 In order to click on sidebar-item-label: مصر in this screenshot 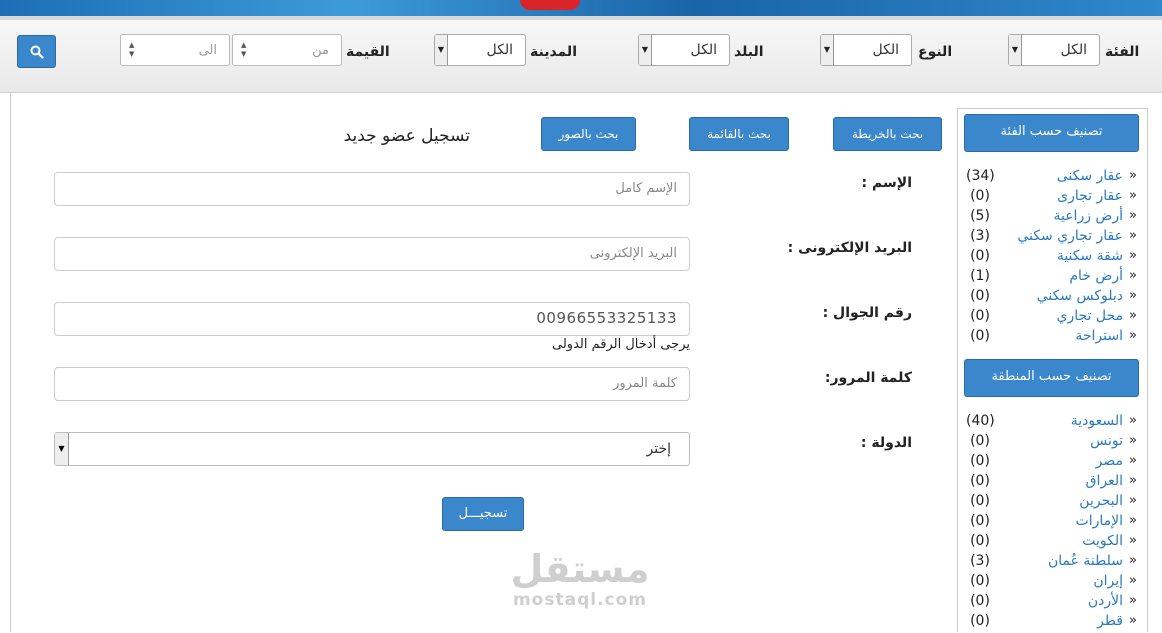, I will do `click(1109, 461)`.